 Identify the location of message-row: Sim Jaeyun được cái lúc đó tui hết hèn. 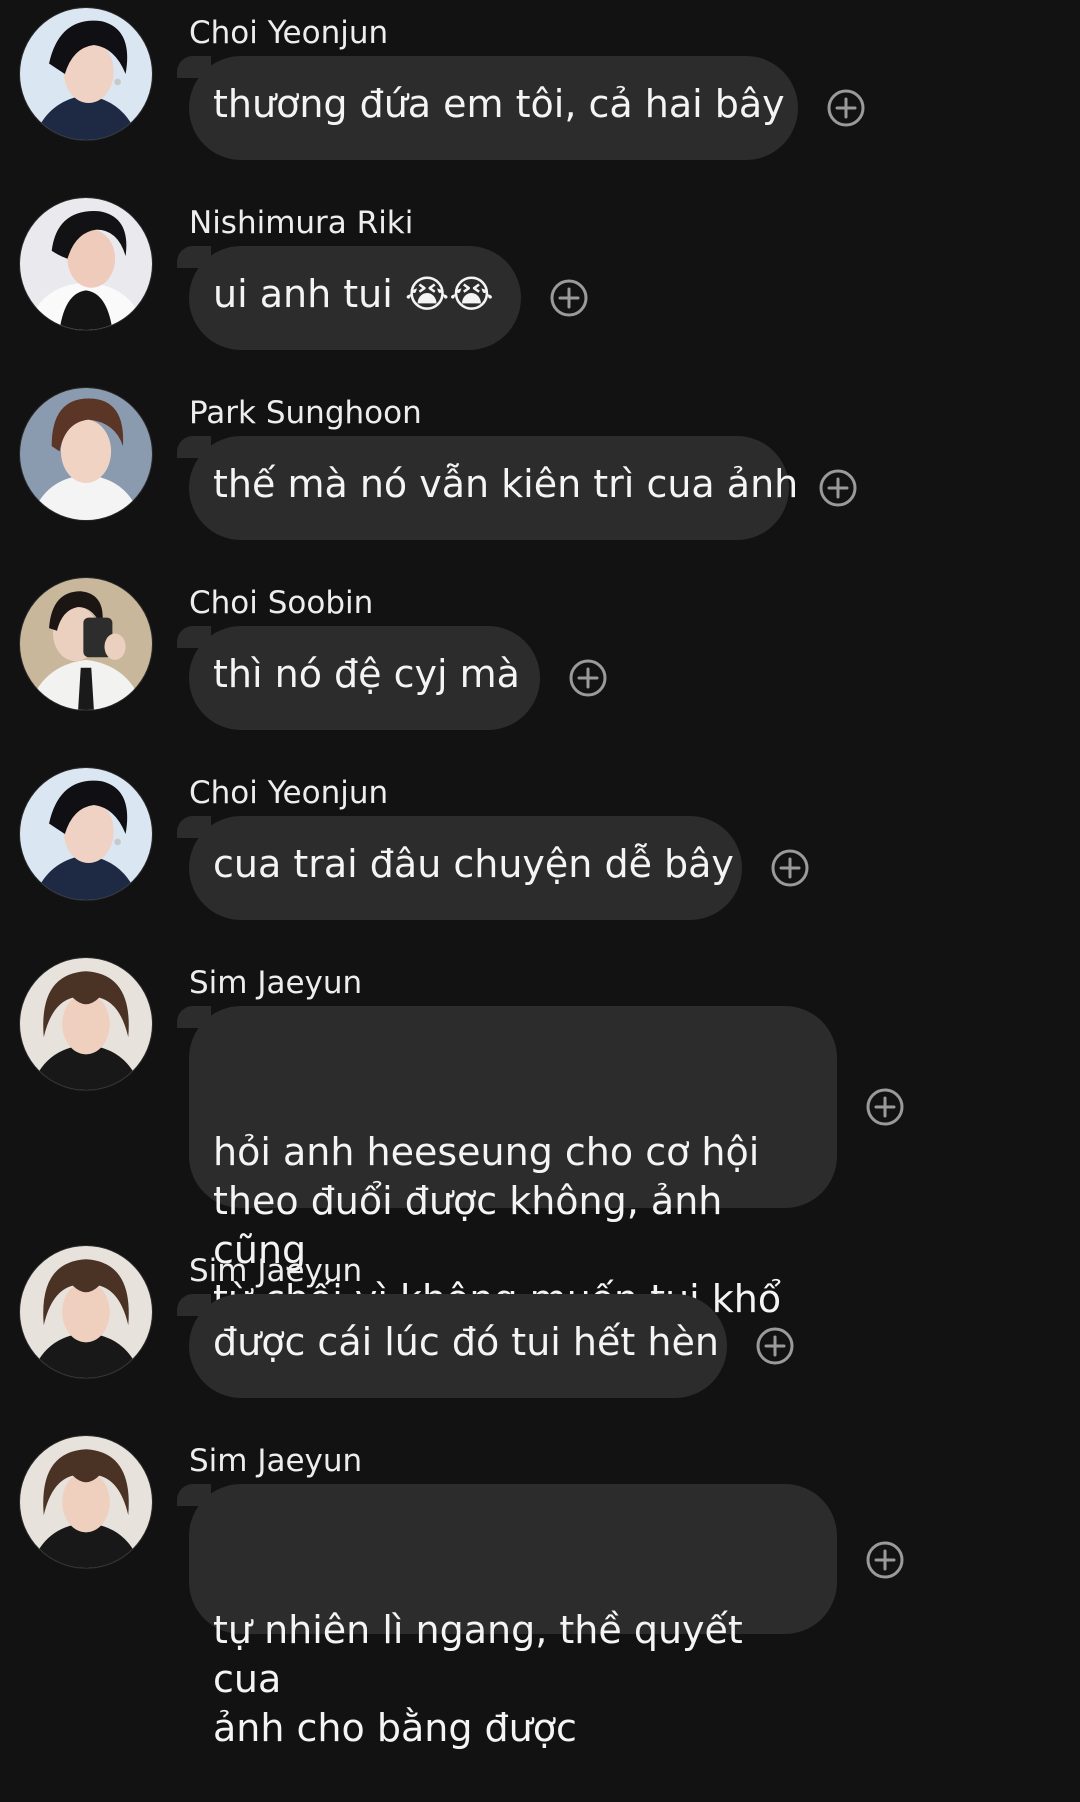
(540, 1323).